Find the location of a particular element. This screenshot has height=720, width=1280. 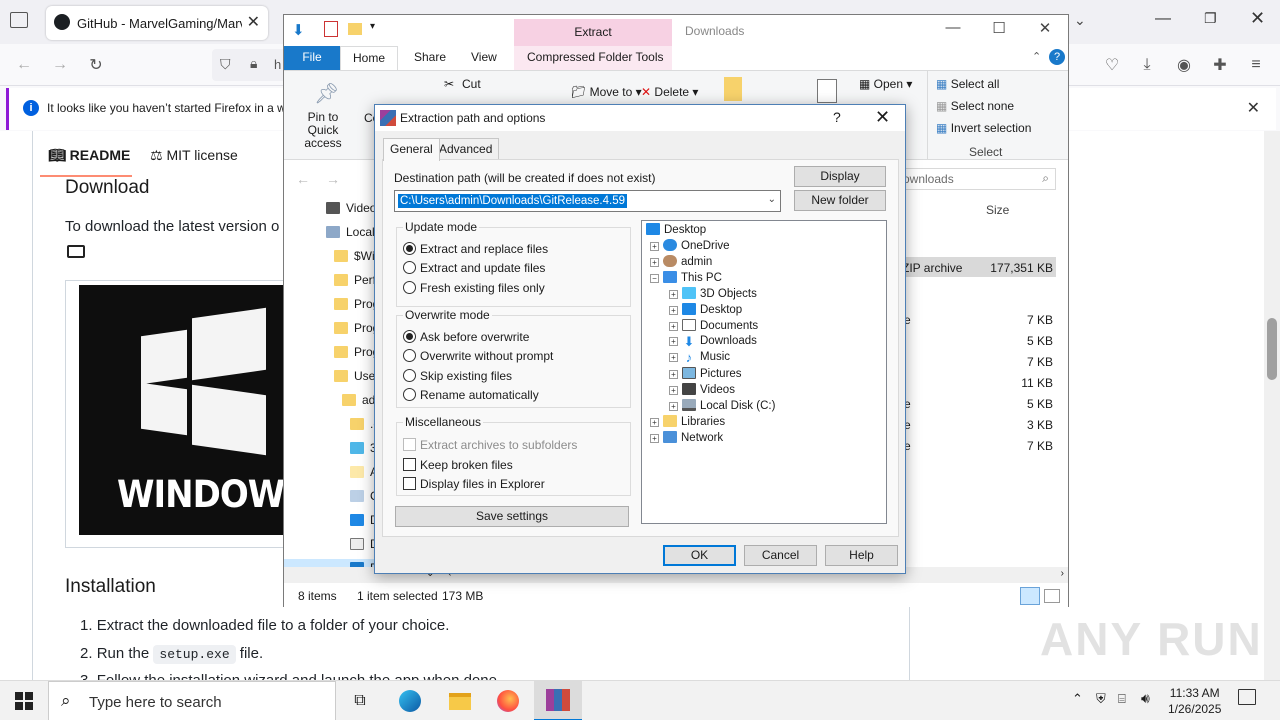

radio-extract-update: Extract and update files is located at coordinates (474, 268).